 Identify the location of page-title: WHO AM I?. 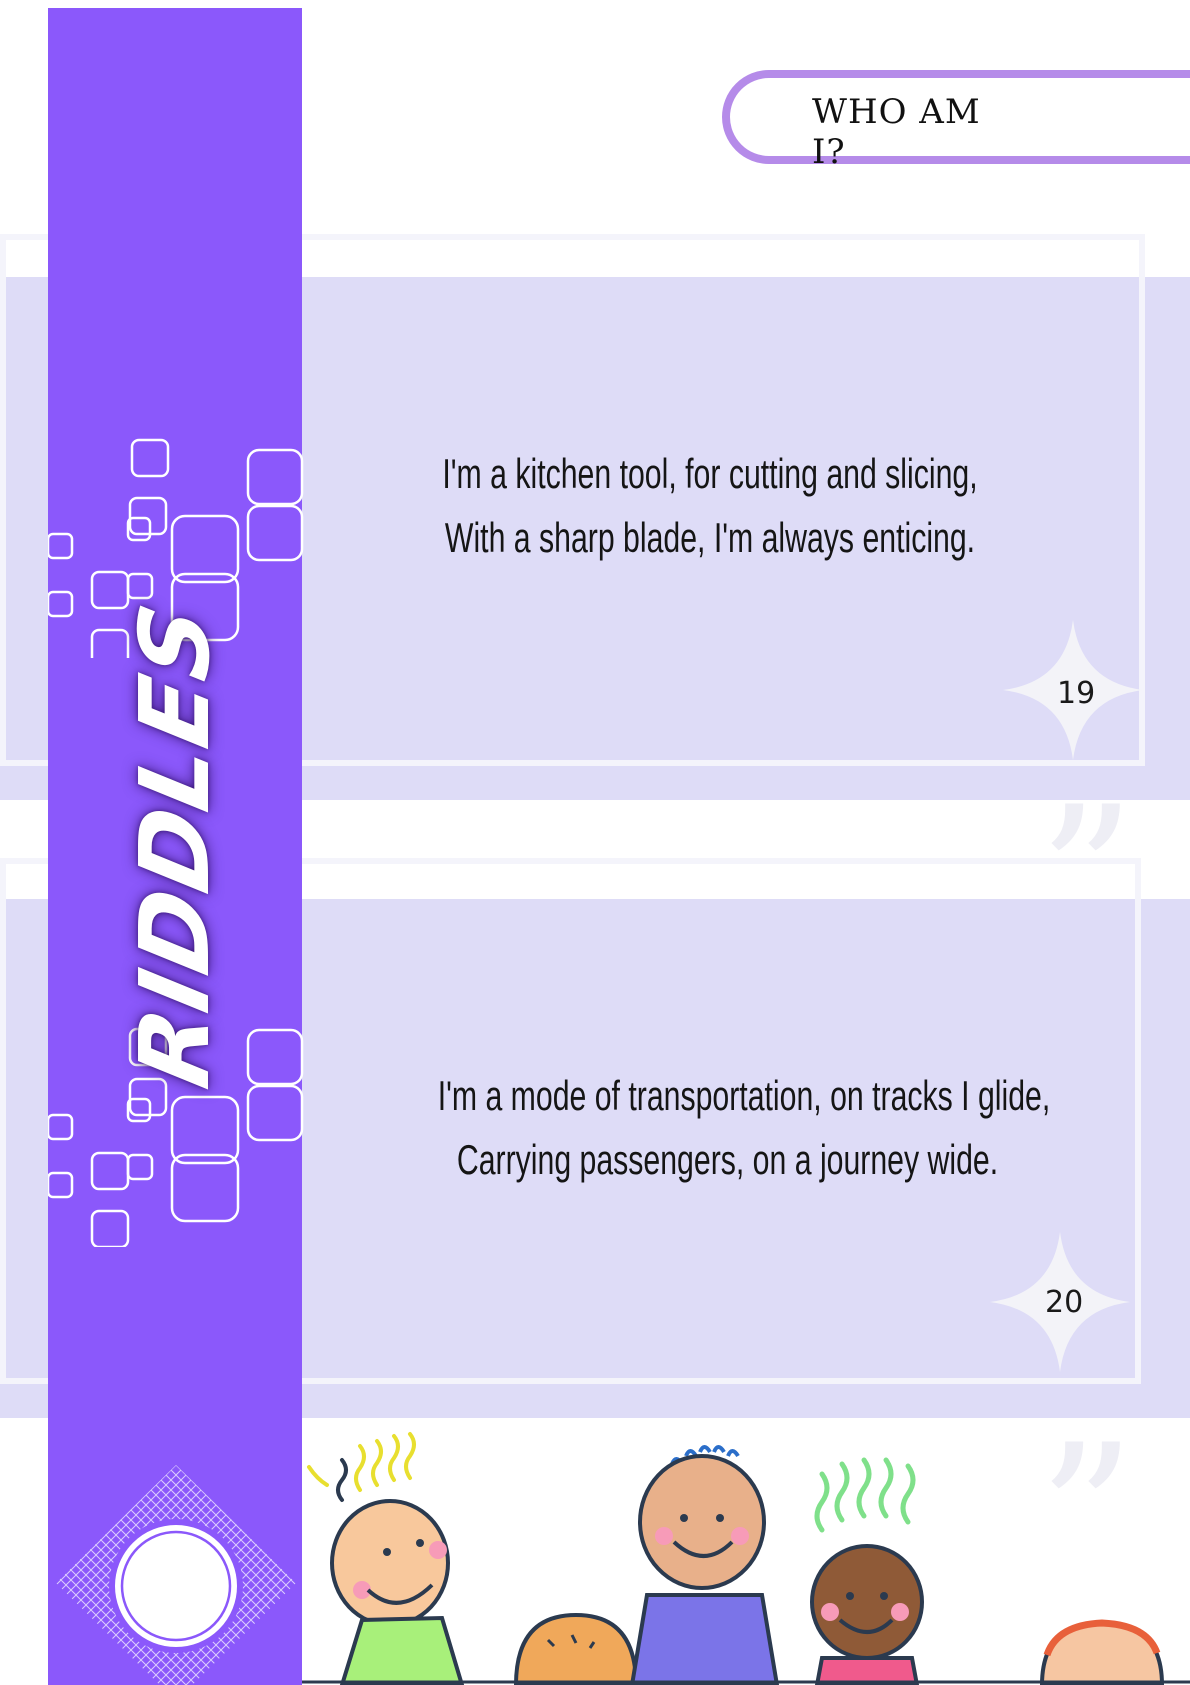
(896, 132).